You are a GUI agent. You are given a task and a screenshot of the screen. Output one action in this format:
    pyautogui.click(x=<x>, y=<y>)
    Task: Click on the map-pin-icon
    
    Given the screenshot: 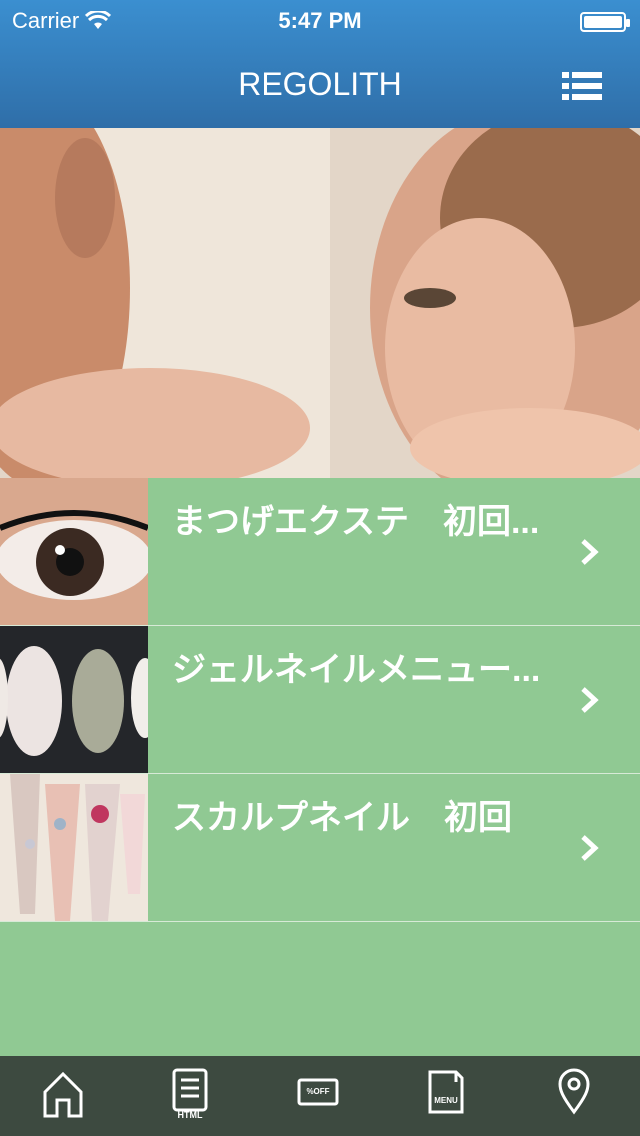 What is the action you would take?
    pyautogui.click(x=574, y=1091)
    